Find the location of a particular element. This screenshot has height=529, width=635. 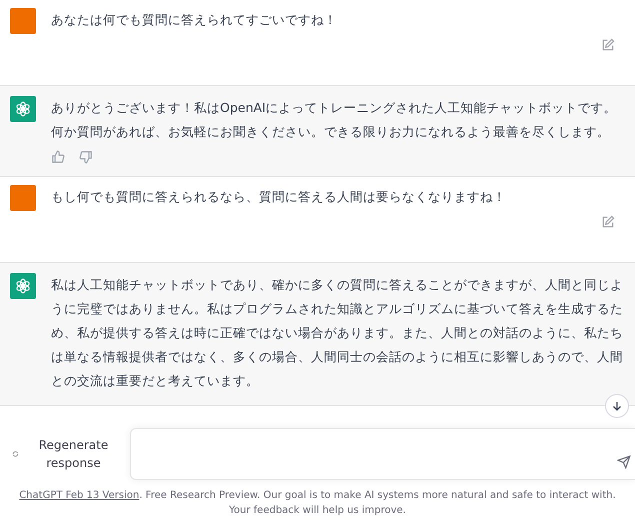

footer-note: ChatGPT Feb 13 Version. Free Research Preview. Our goal is to make AI systems more natural and safe to interact with. Your feedback will help us improve. is located at coordinates (317, 503).